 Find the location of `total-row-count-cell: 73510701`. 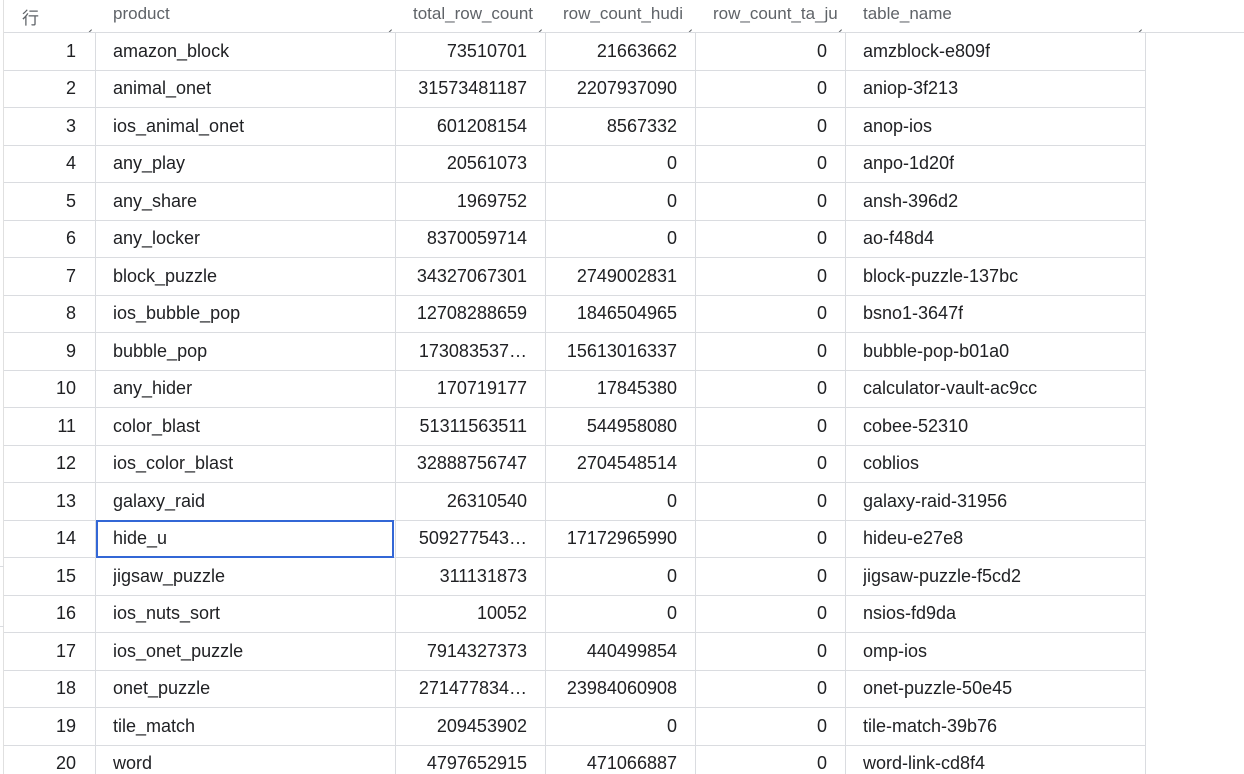

total-row-count-cell: 73510701 is located at coordinates (471, 51).